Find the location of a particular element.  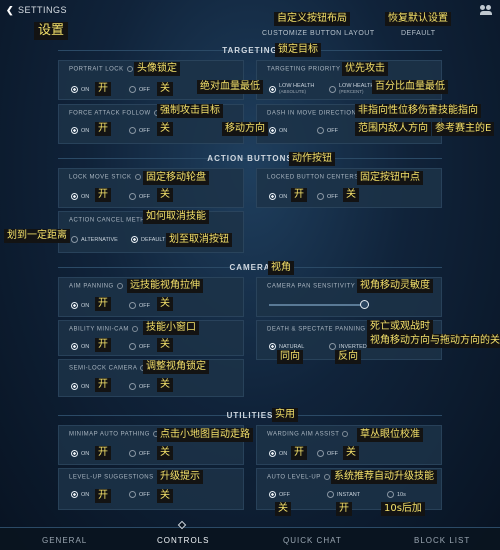

back-button: ❮ SETTINGS is located at coordinates (36, 10).